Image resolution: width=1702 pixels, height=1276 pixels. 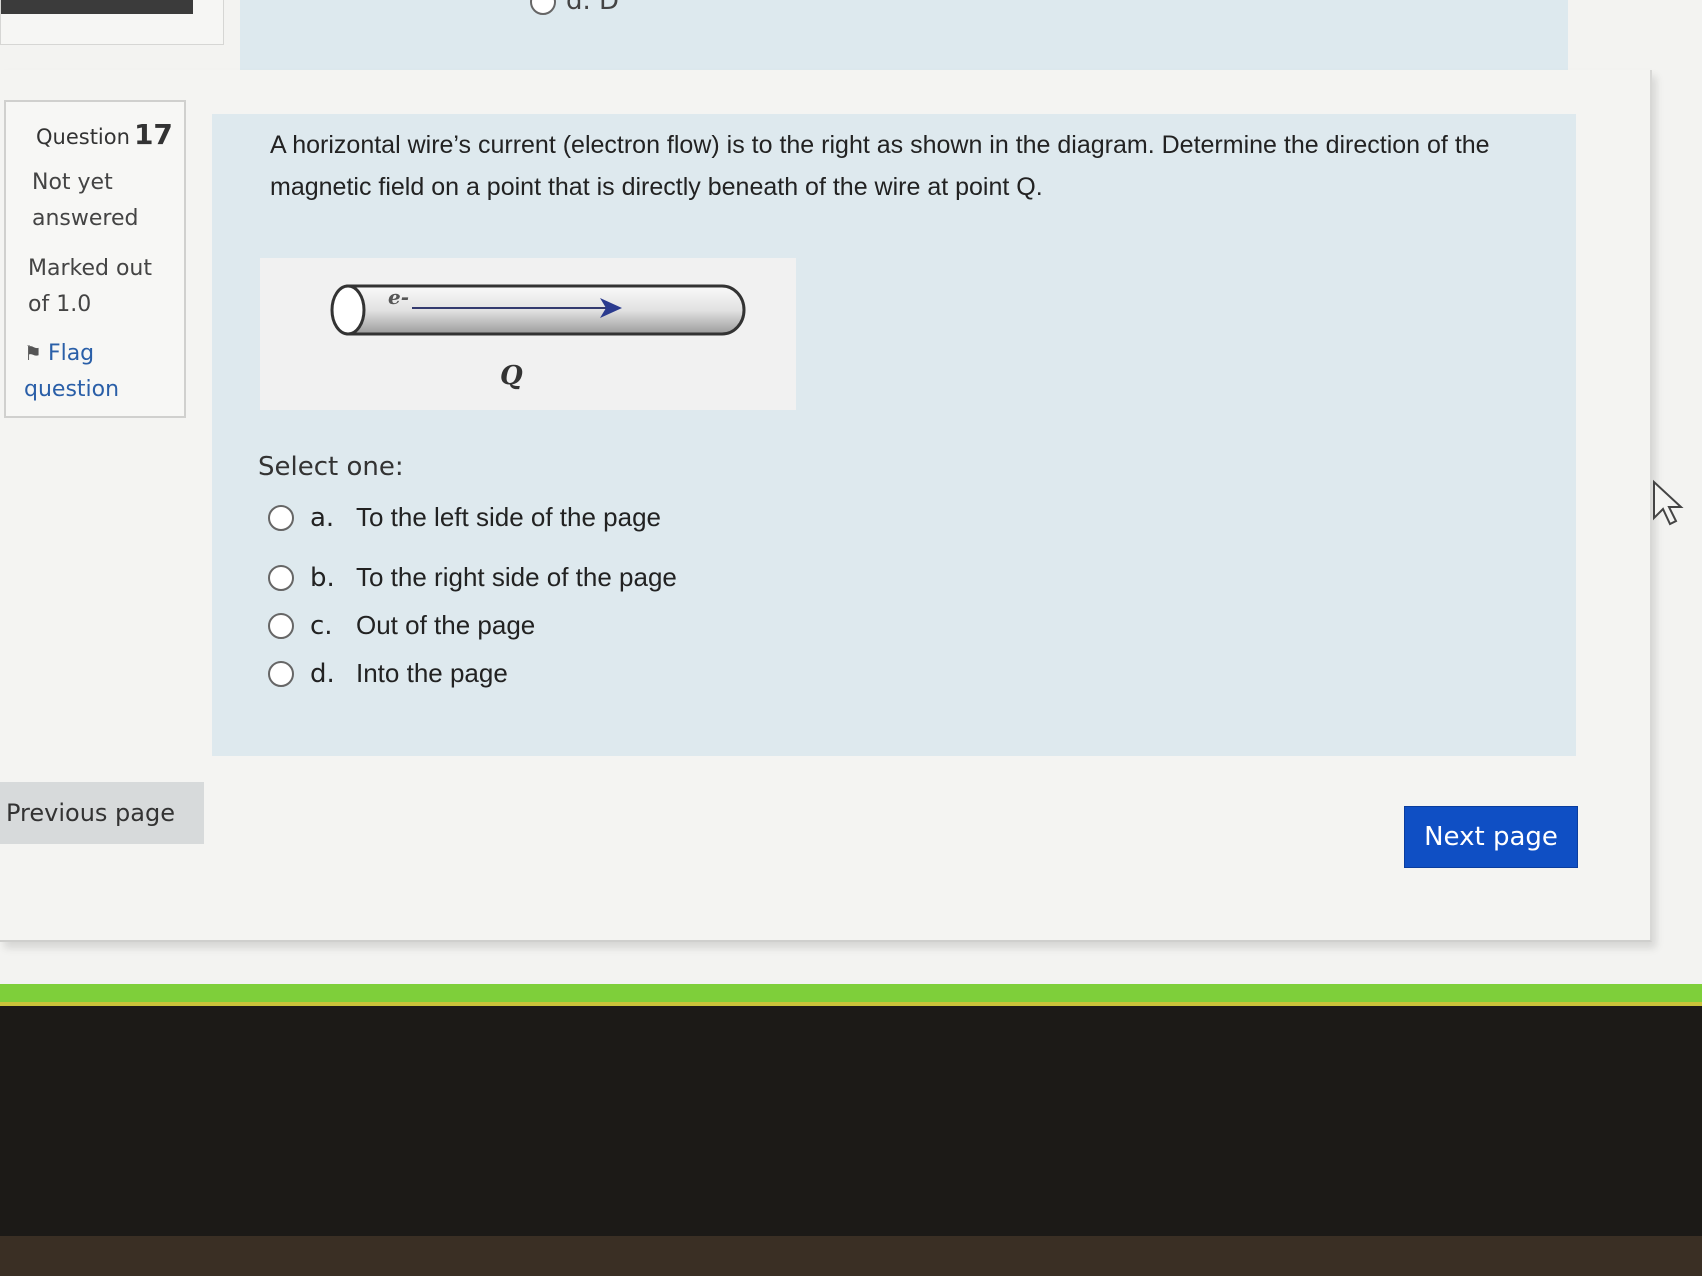 What do you see at coordinates (593, 8) in the screenshot?
I see `previous-option-text: d. D` at bounding box center [593, 8].